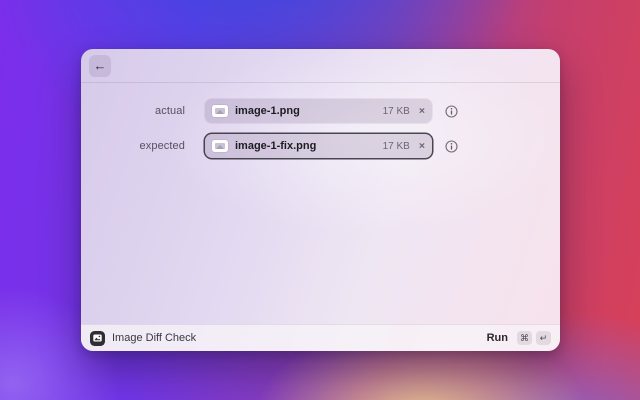 Image resolution: width=640 pixels, height=400 pixels. What do you see at coordinates (170, 111) in the screenshot?
I see `field-label-actual: actual` at bounding box center [170, 111].